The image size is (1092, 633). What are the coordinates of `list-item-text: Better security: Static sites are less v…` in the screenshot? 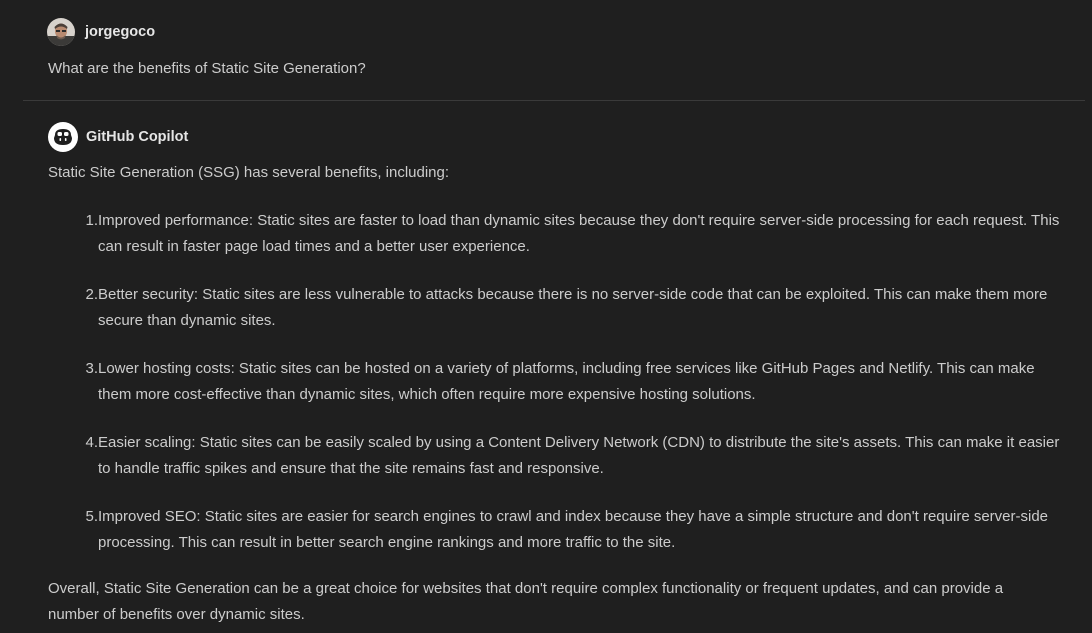 It's located at (573, 307).